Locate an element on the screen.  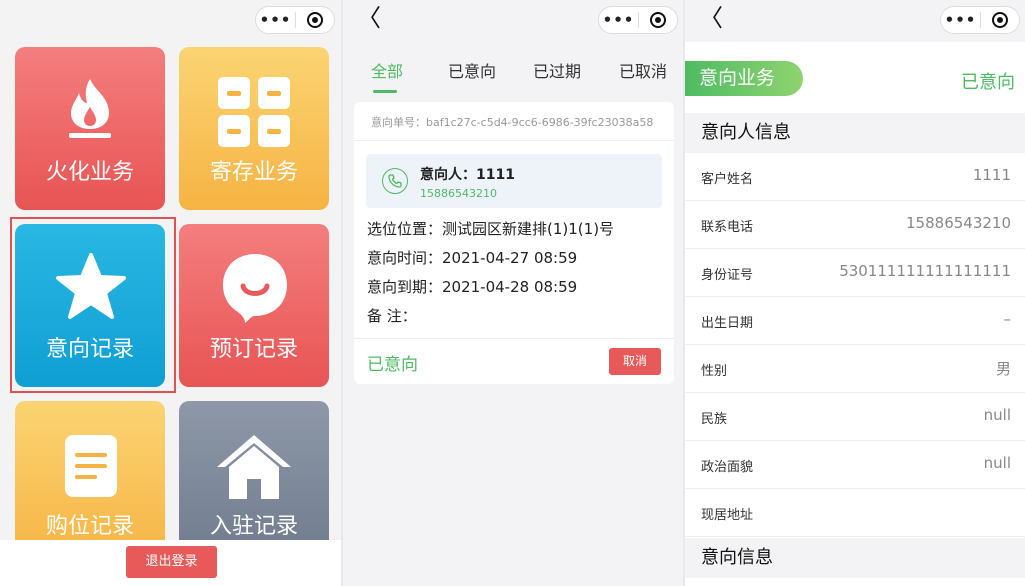
field-value: 1111 is located at coordinates (991, 175).